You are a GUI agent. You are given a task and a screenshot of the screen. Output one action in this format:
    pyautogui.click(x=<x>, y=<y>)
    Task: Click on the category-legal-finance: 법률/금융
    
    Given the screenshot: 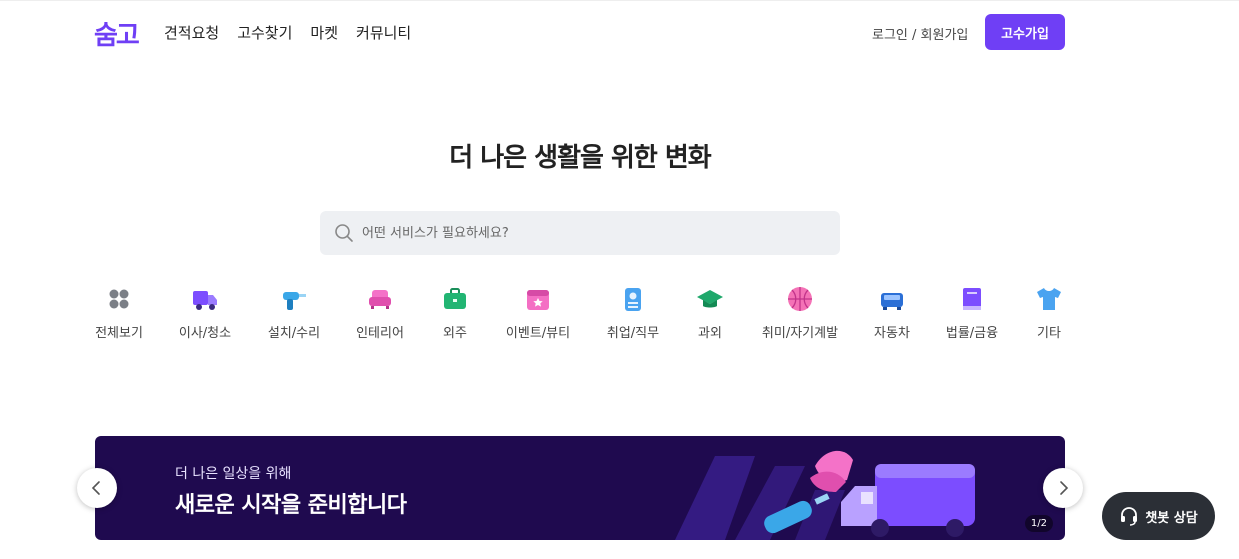 What is the action you would take?
    pyautogui.click(x=972, y=313)
    